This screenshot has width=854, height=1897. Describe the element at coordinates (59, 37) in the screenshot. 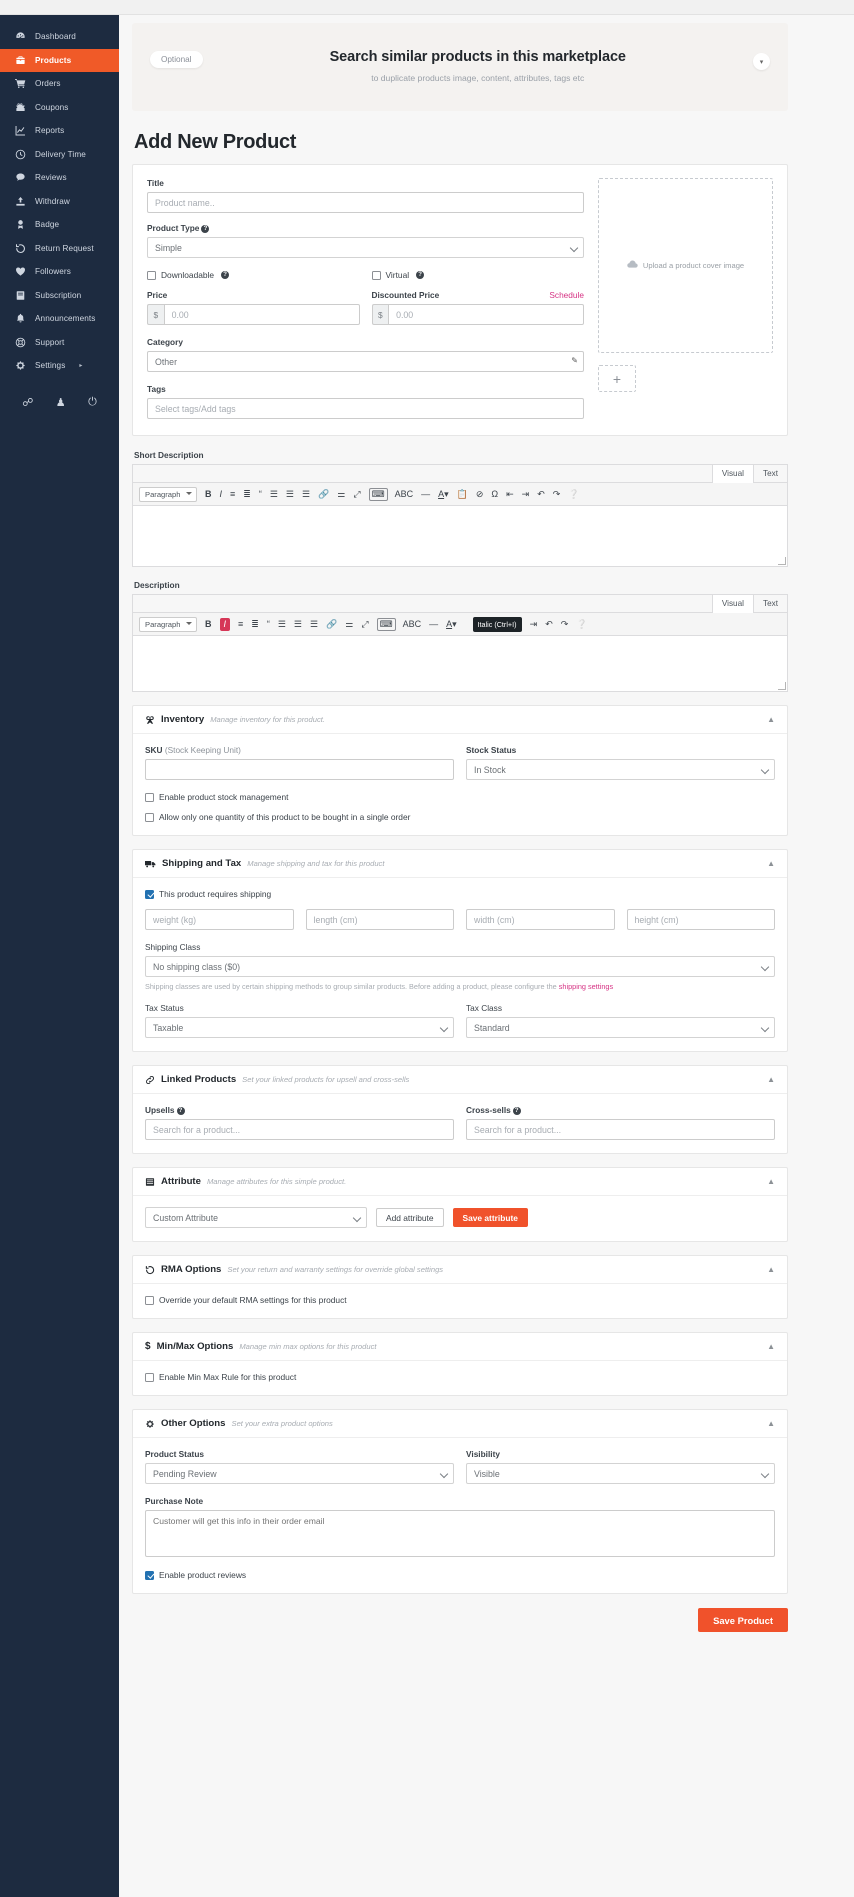

I see `sidebar-item-dashboard: Dashboard` at that location.